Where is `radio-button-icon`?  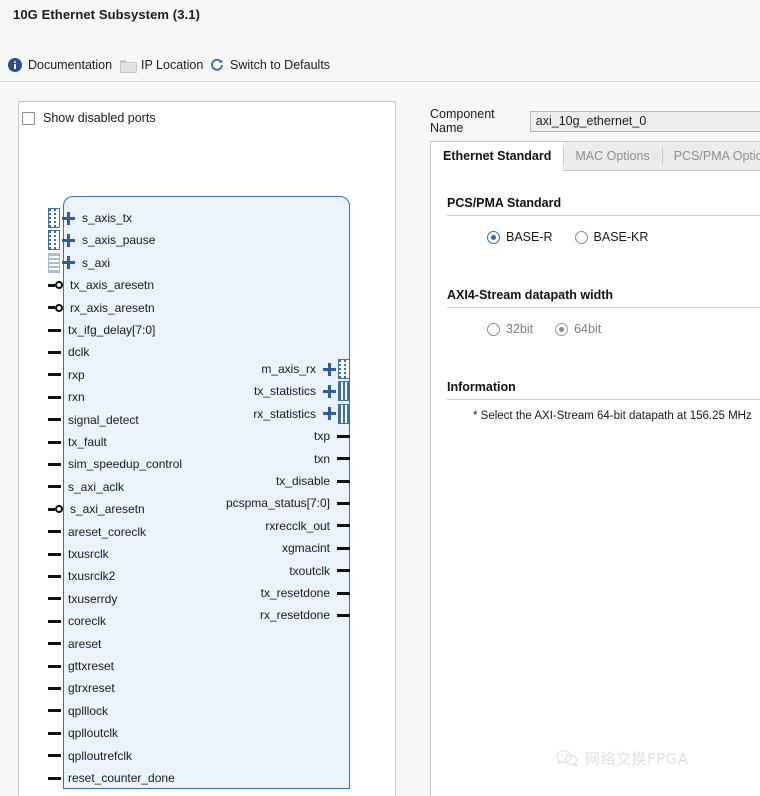
radio-button-icon is located at coordinates (493, 237).